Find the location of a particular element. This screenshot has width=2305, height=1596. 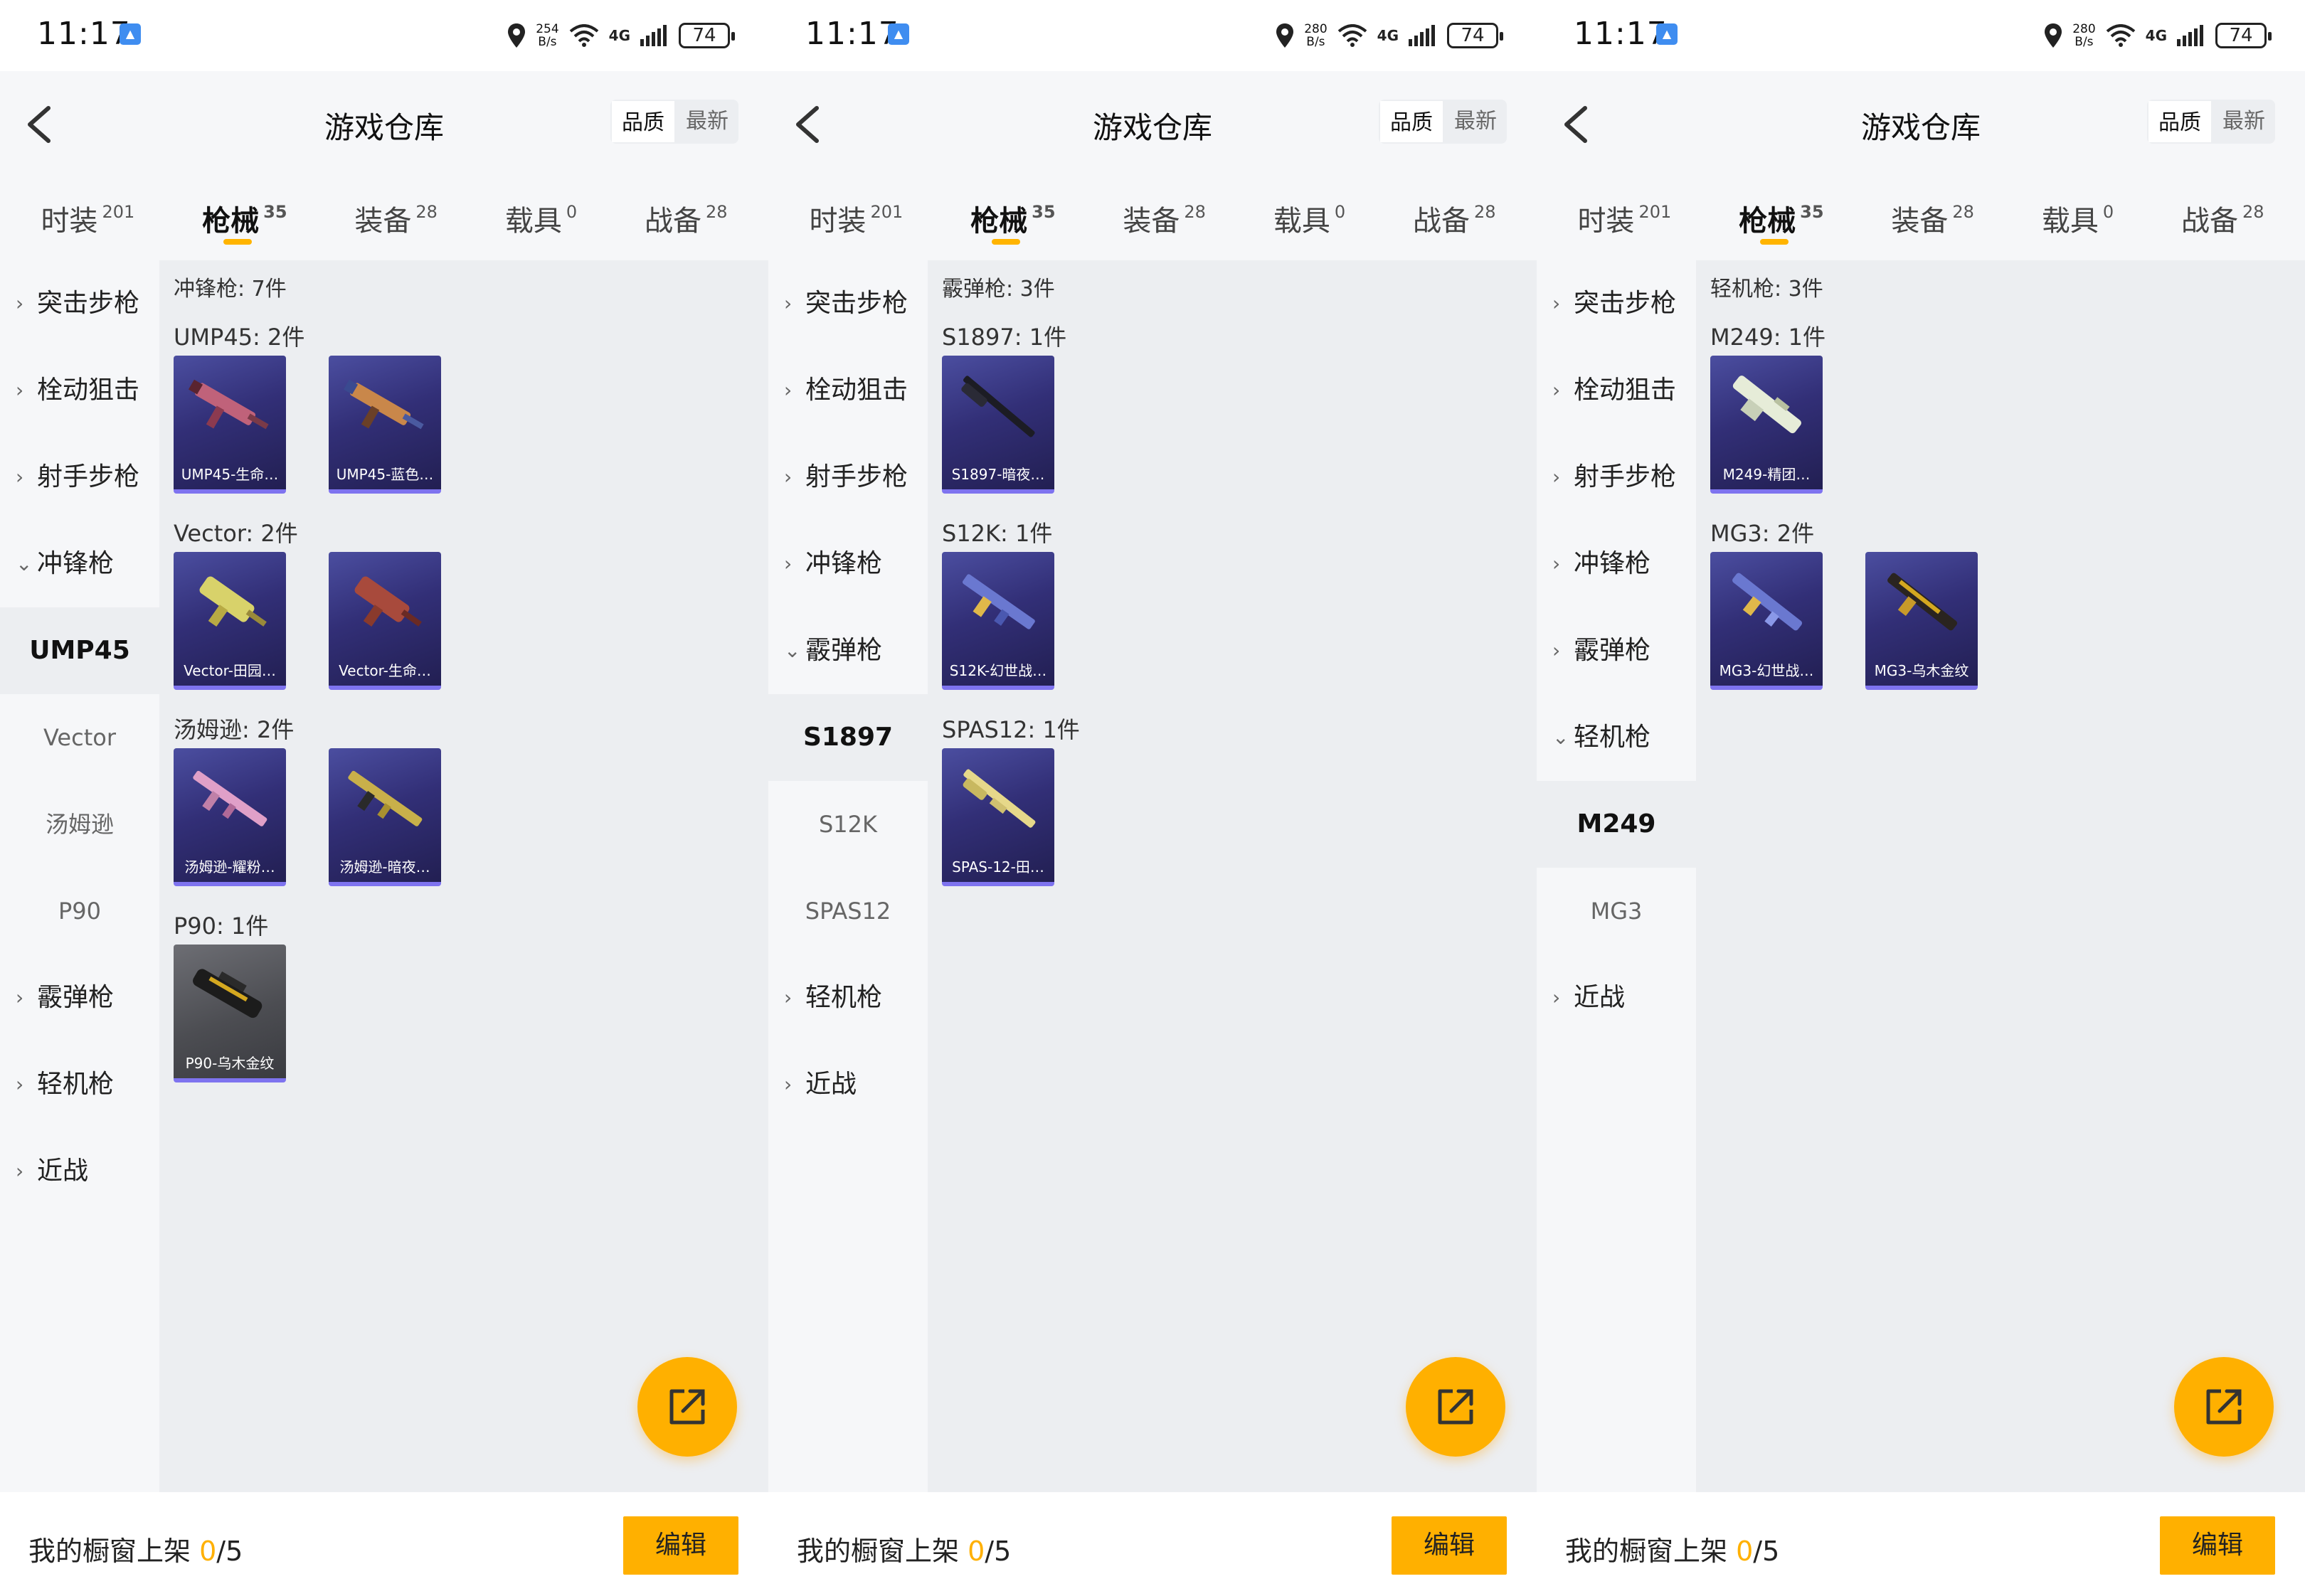

showcase-count: 0 is located at coordinates (1745, 1551).